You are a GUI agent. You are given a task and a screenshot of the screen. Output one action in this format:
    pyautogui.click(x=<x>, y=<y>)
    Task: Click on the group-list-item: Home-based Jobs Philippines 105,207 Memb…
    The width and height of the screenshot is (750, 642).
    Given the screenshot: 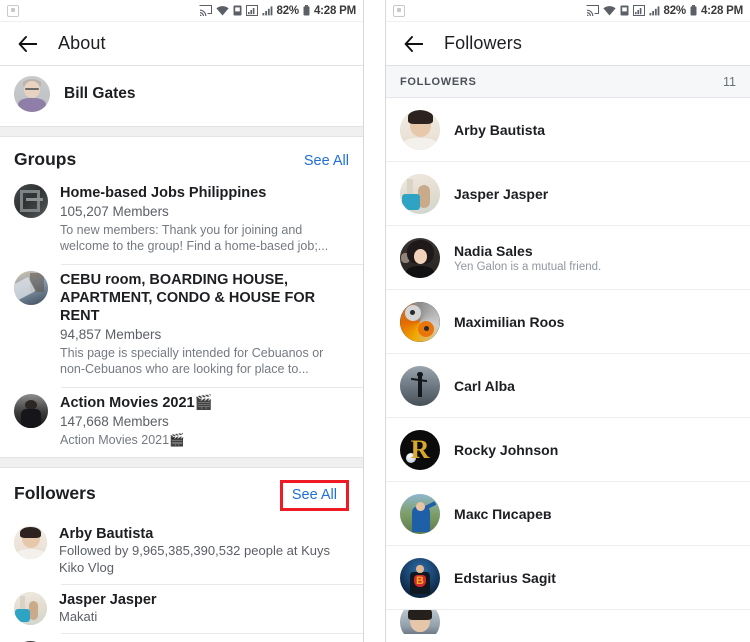 What is the action you would take?
    pyautogui.click(x=181, y=221)
    